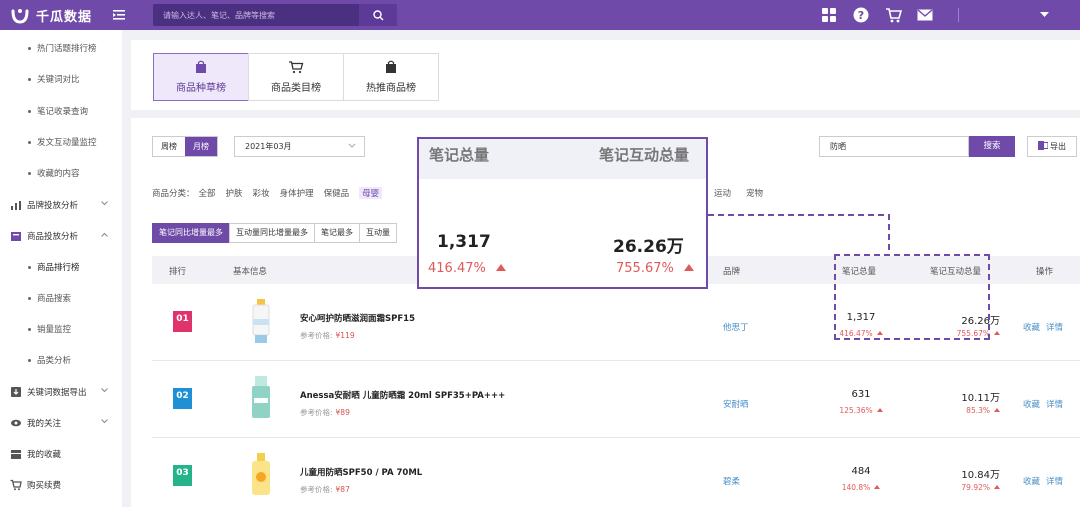  I want to click on category-body-care: 身体护理, so click(297, 193).